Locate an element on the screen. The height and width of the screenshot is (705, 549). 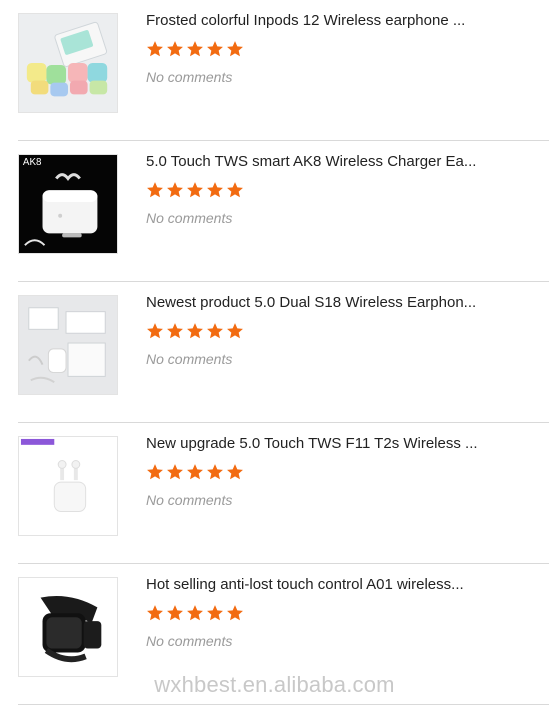
earphone-box-set-image is located at coordinates (68, 345).